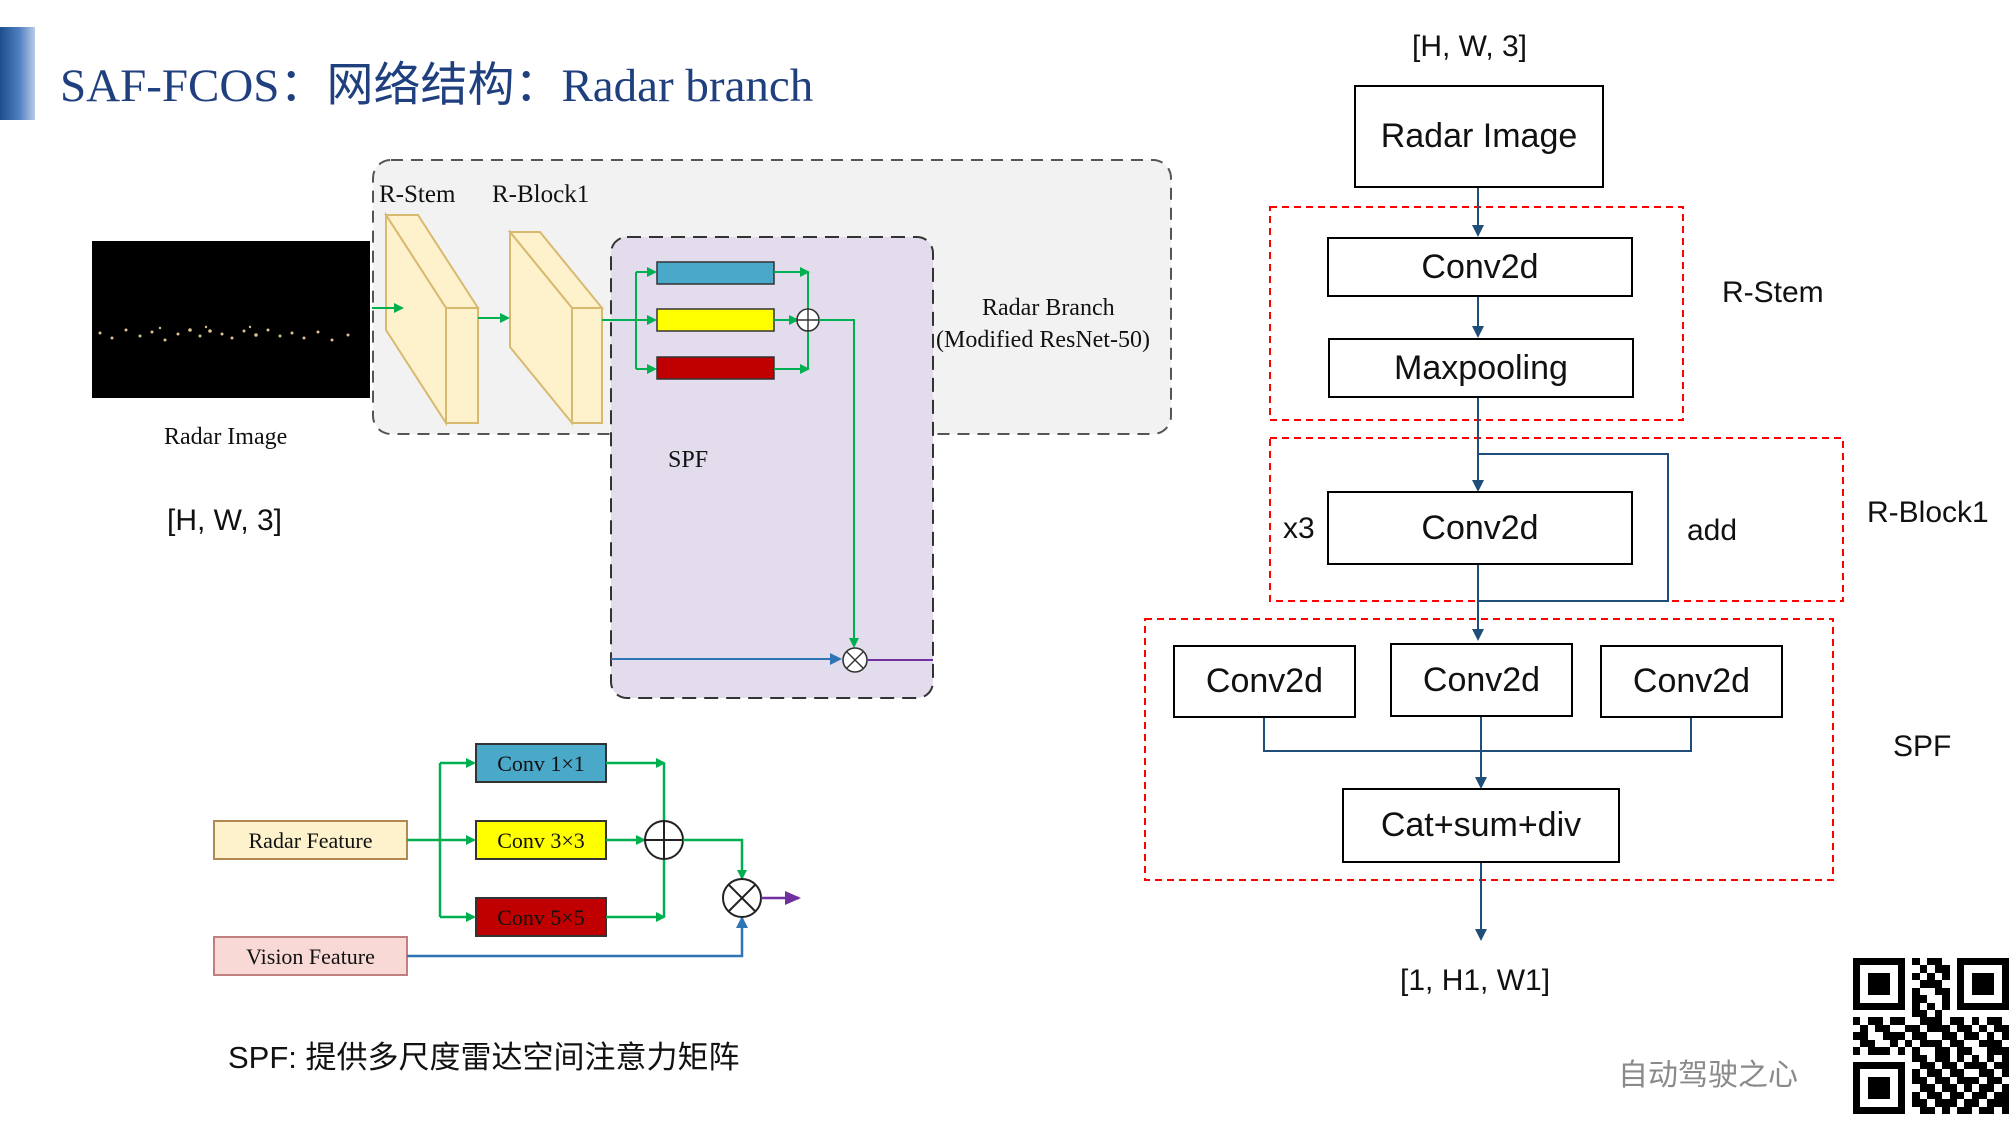 The image size is (2012, 1123). Describe the element at coordinates (1475, 980) in the screenshot. I see `output-shape: [1, H1, W1]` at that location.